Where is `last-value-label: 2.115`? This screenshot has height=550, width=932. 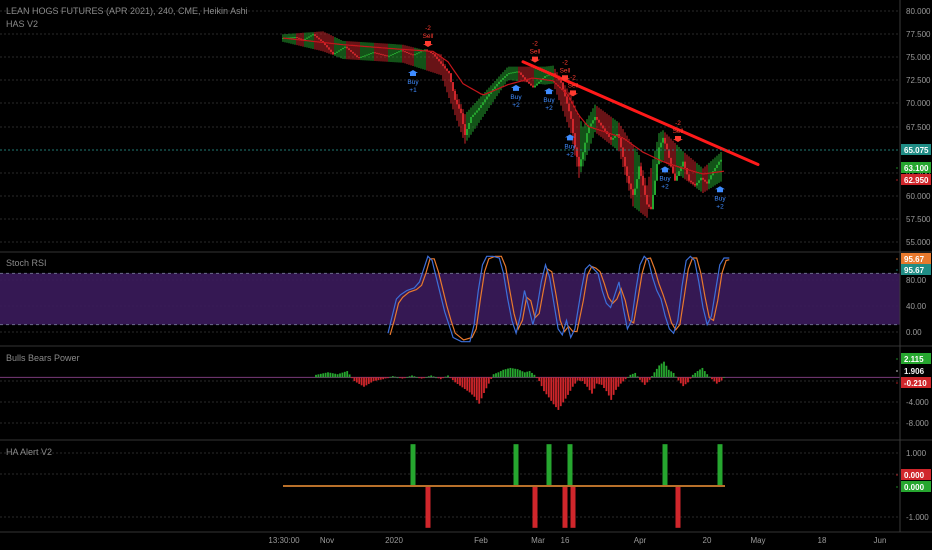
last-value-label: 2.115 is located at coordinates (914, 359).